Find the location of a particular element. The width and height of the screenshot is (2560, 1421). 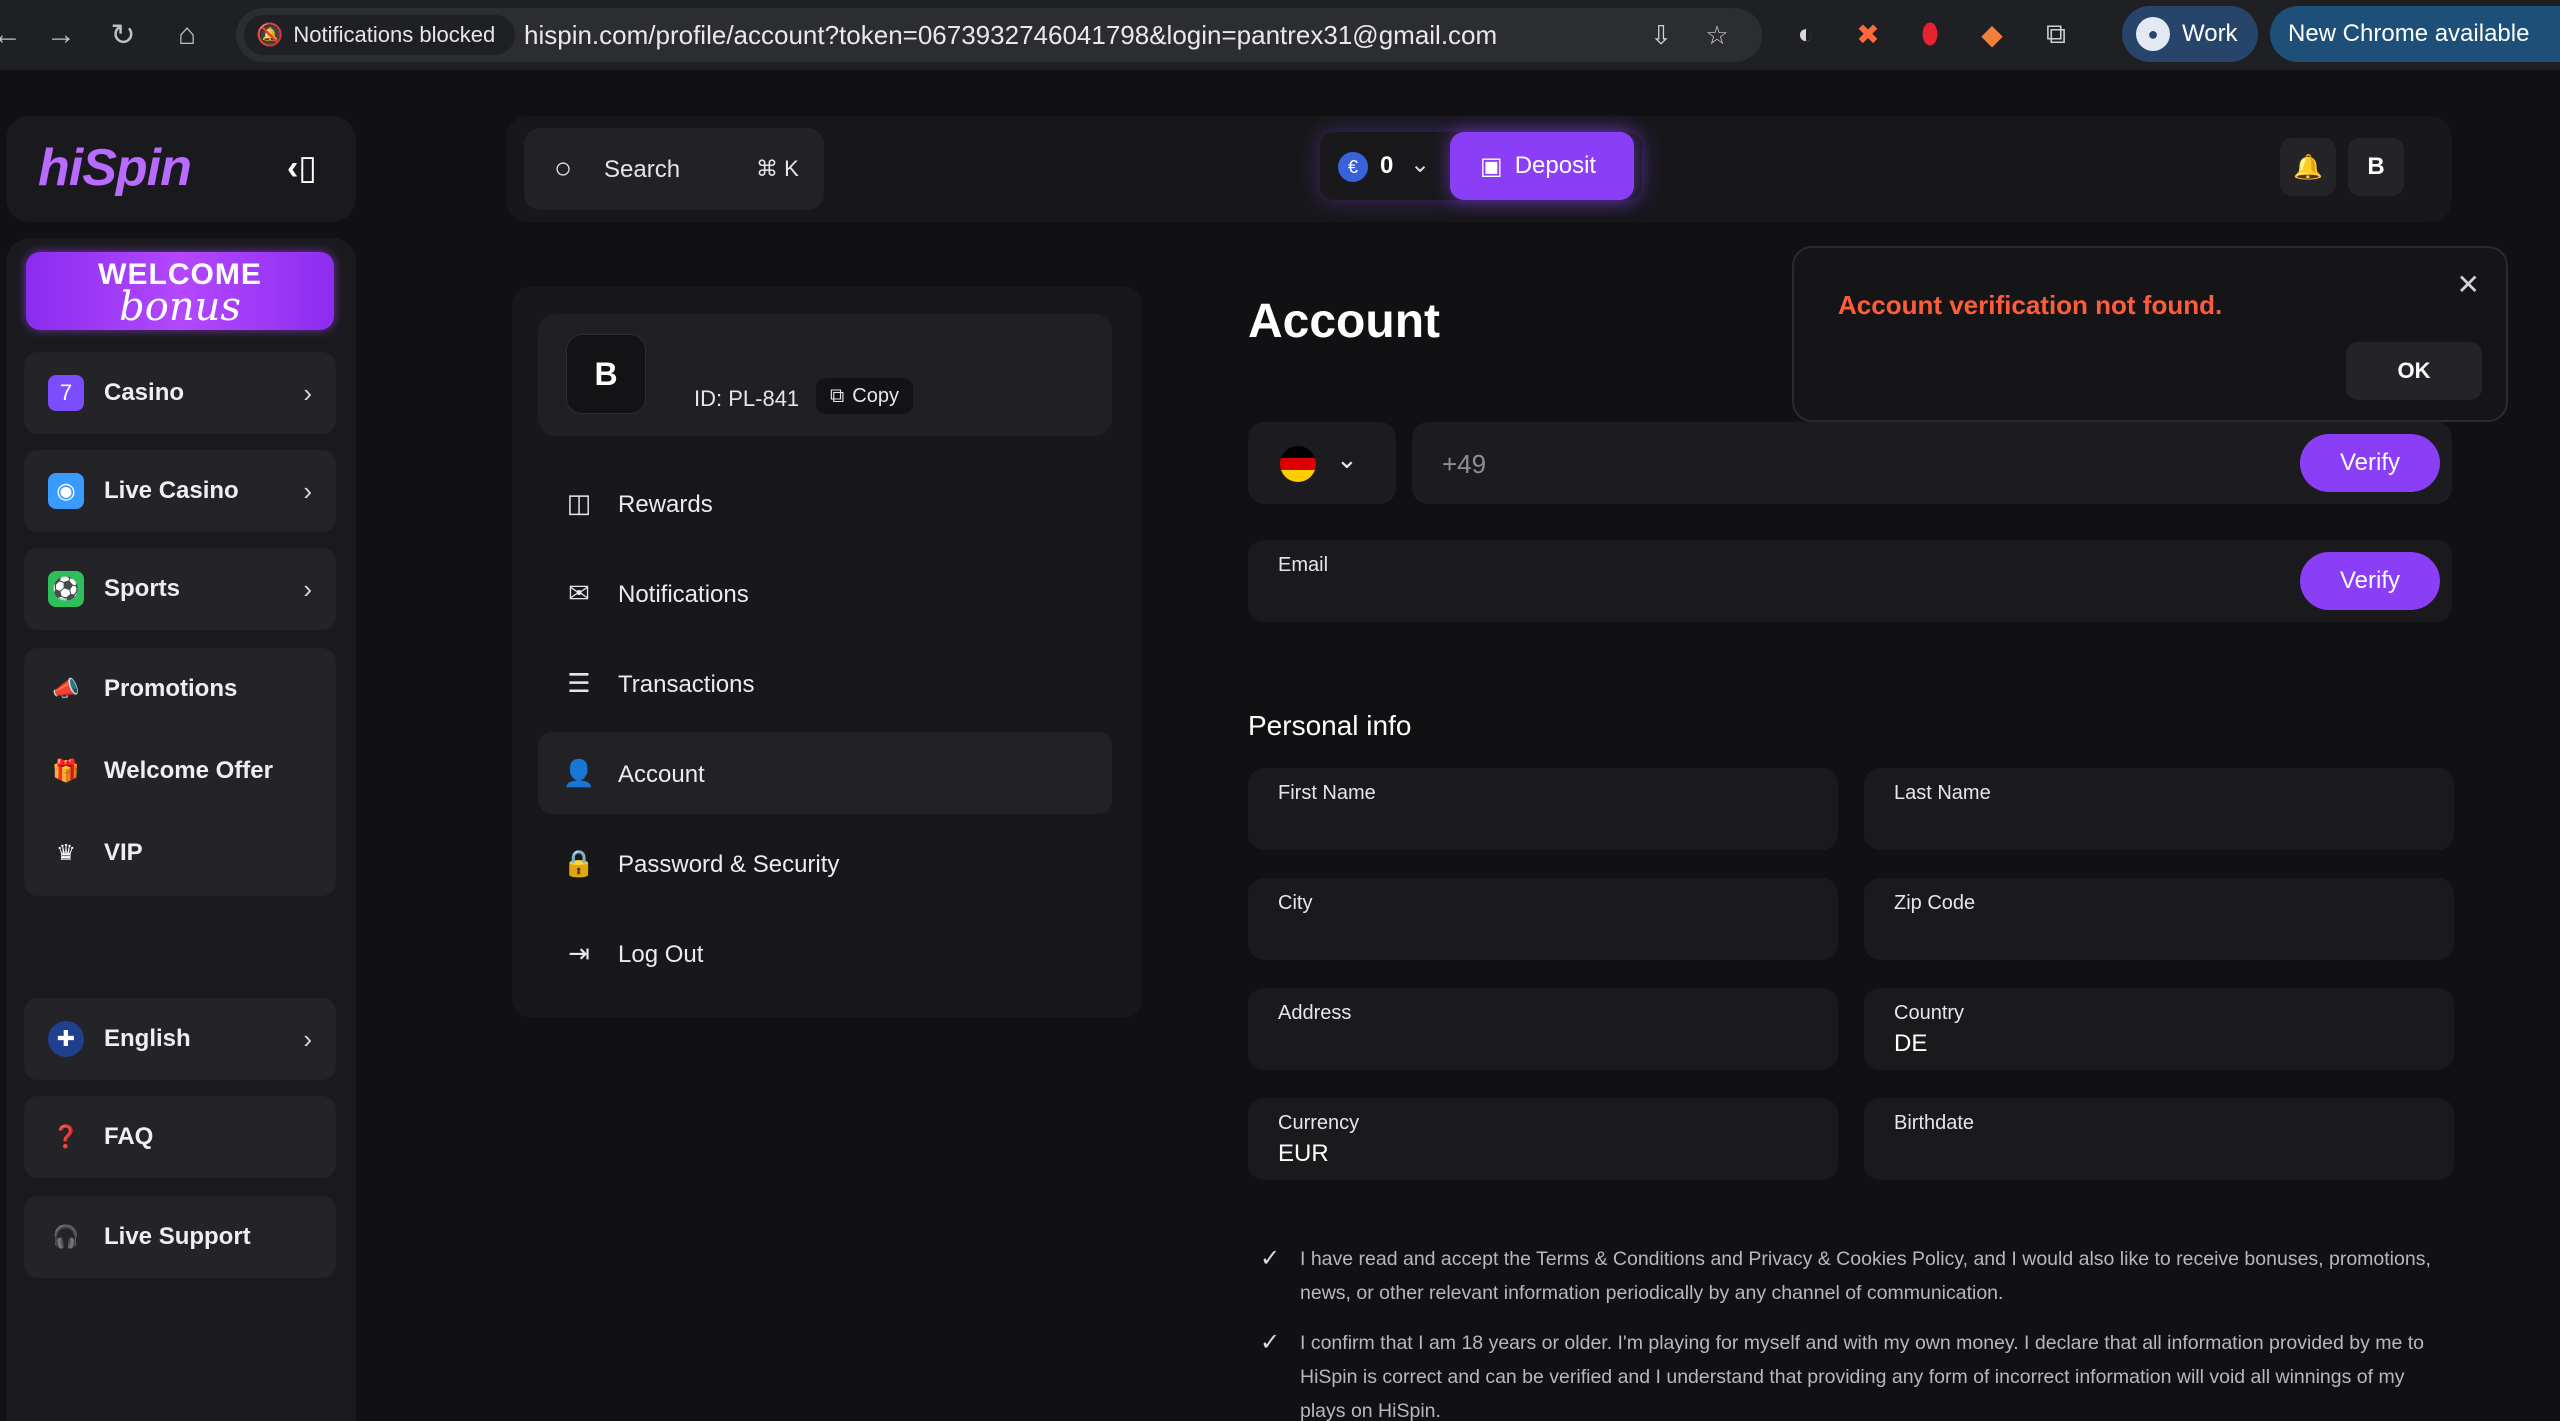

city-field: City is located at coordinates (1543, 919).